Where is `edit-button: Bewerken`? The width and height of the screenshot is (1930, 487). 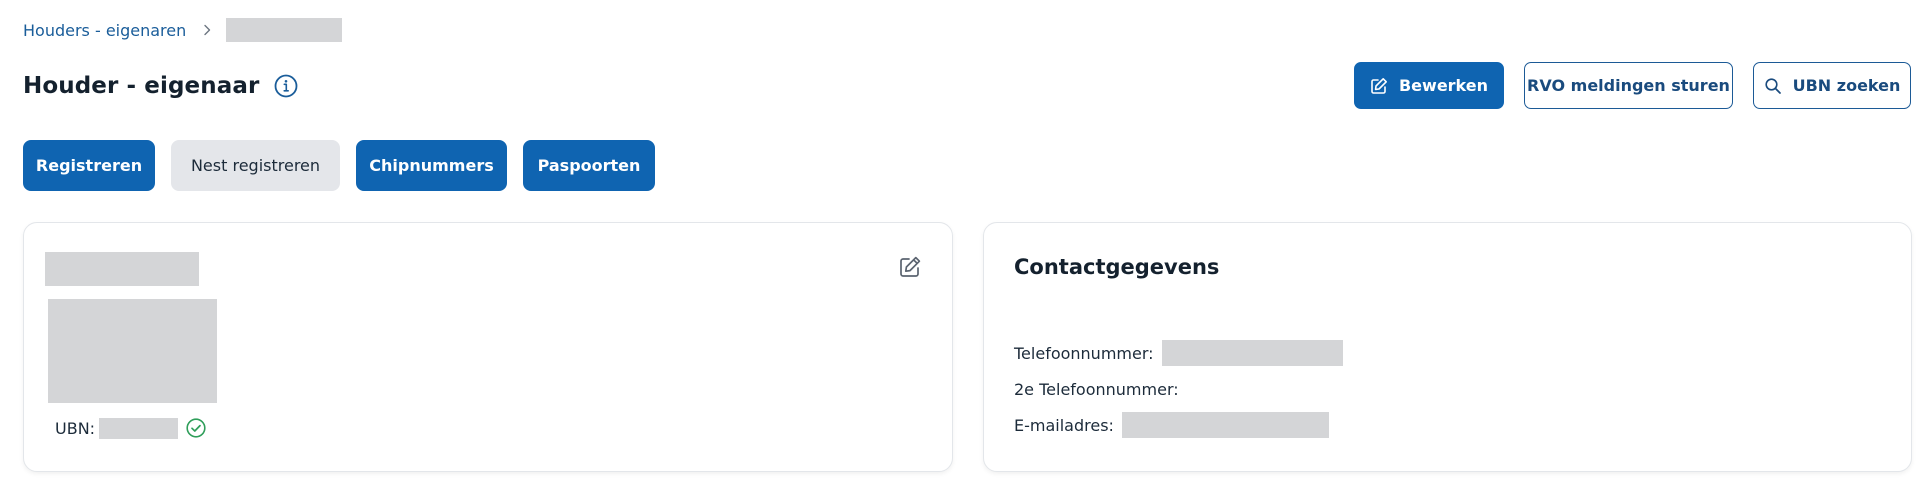
edit-button: Bewerken is located at coordinates (1429, 85).